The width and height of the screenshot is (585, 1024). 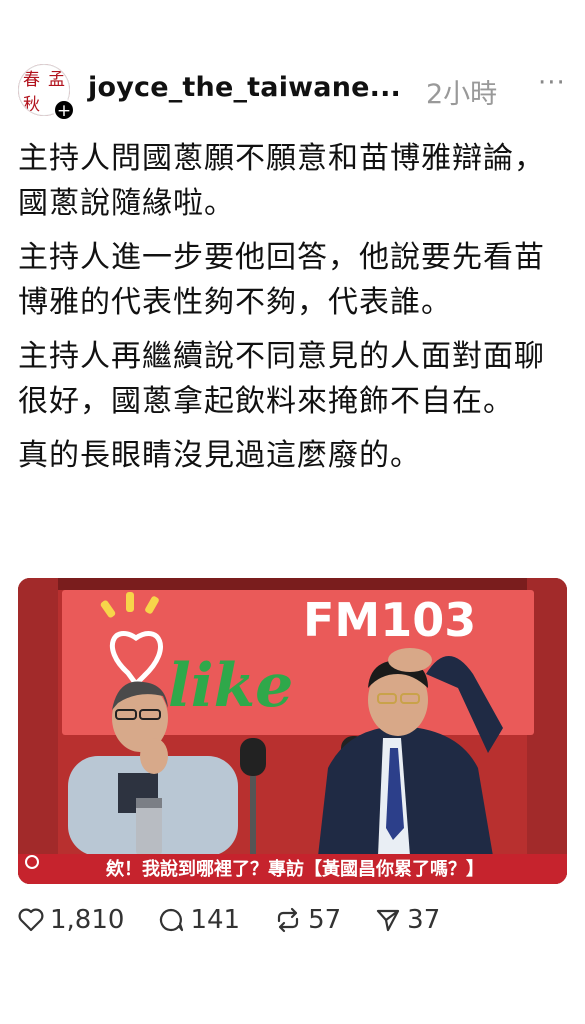 I want to click on avatar-char: 秋, so click(x=31, y=105).